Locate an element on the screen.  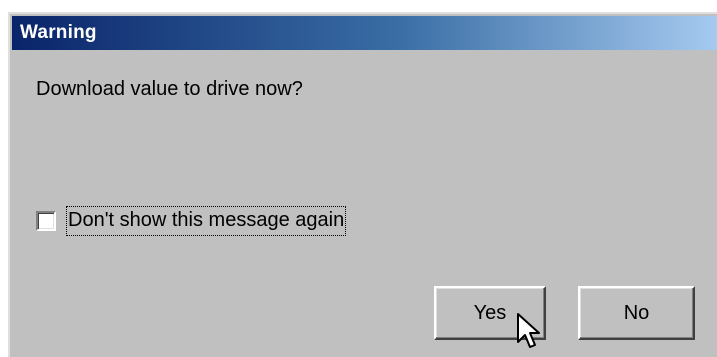
mouse-pointer-icon is located at coordinates (528, 330).